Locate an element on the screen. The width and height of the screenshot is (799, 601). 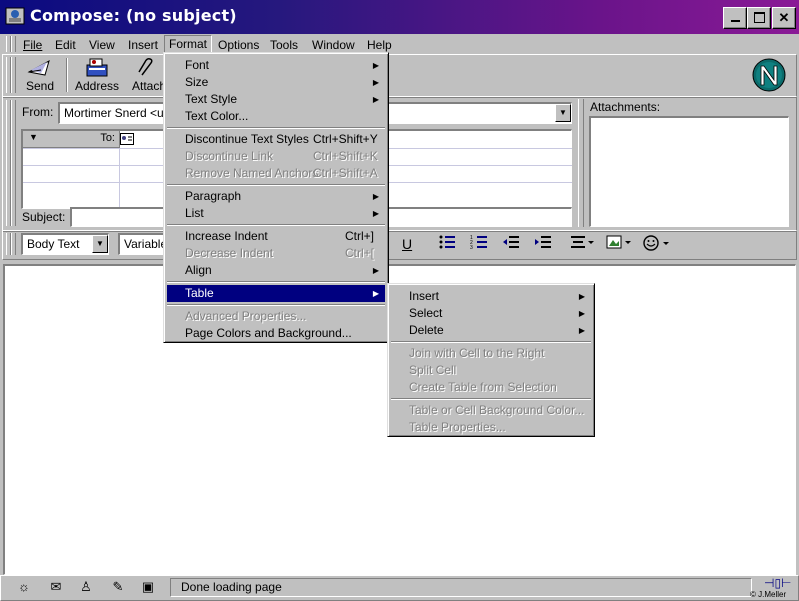
table-submenu-join-cell: Join with Cell to the Right is located at coordinates (491, 353).